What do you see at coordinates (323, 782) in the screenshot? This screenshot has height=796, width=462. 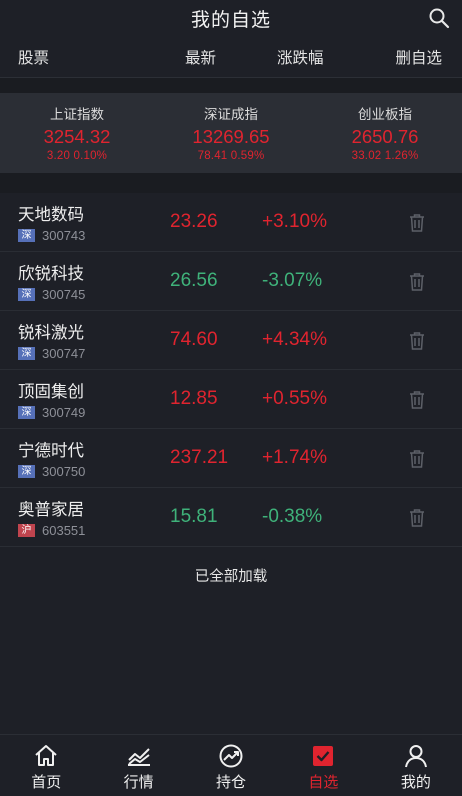 I see `tab-label: 自选` at bounding box center [323, 782].